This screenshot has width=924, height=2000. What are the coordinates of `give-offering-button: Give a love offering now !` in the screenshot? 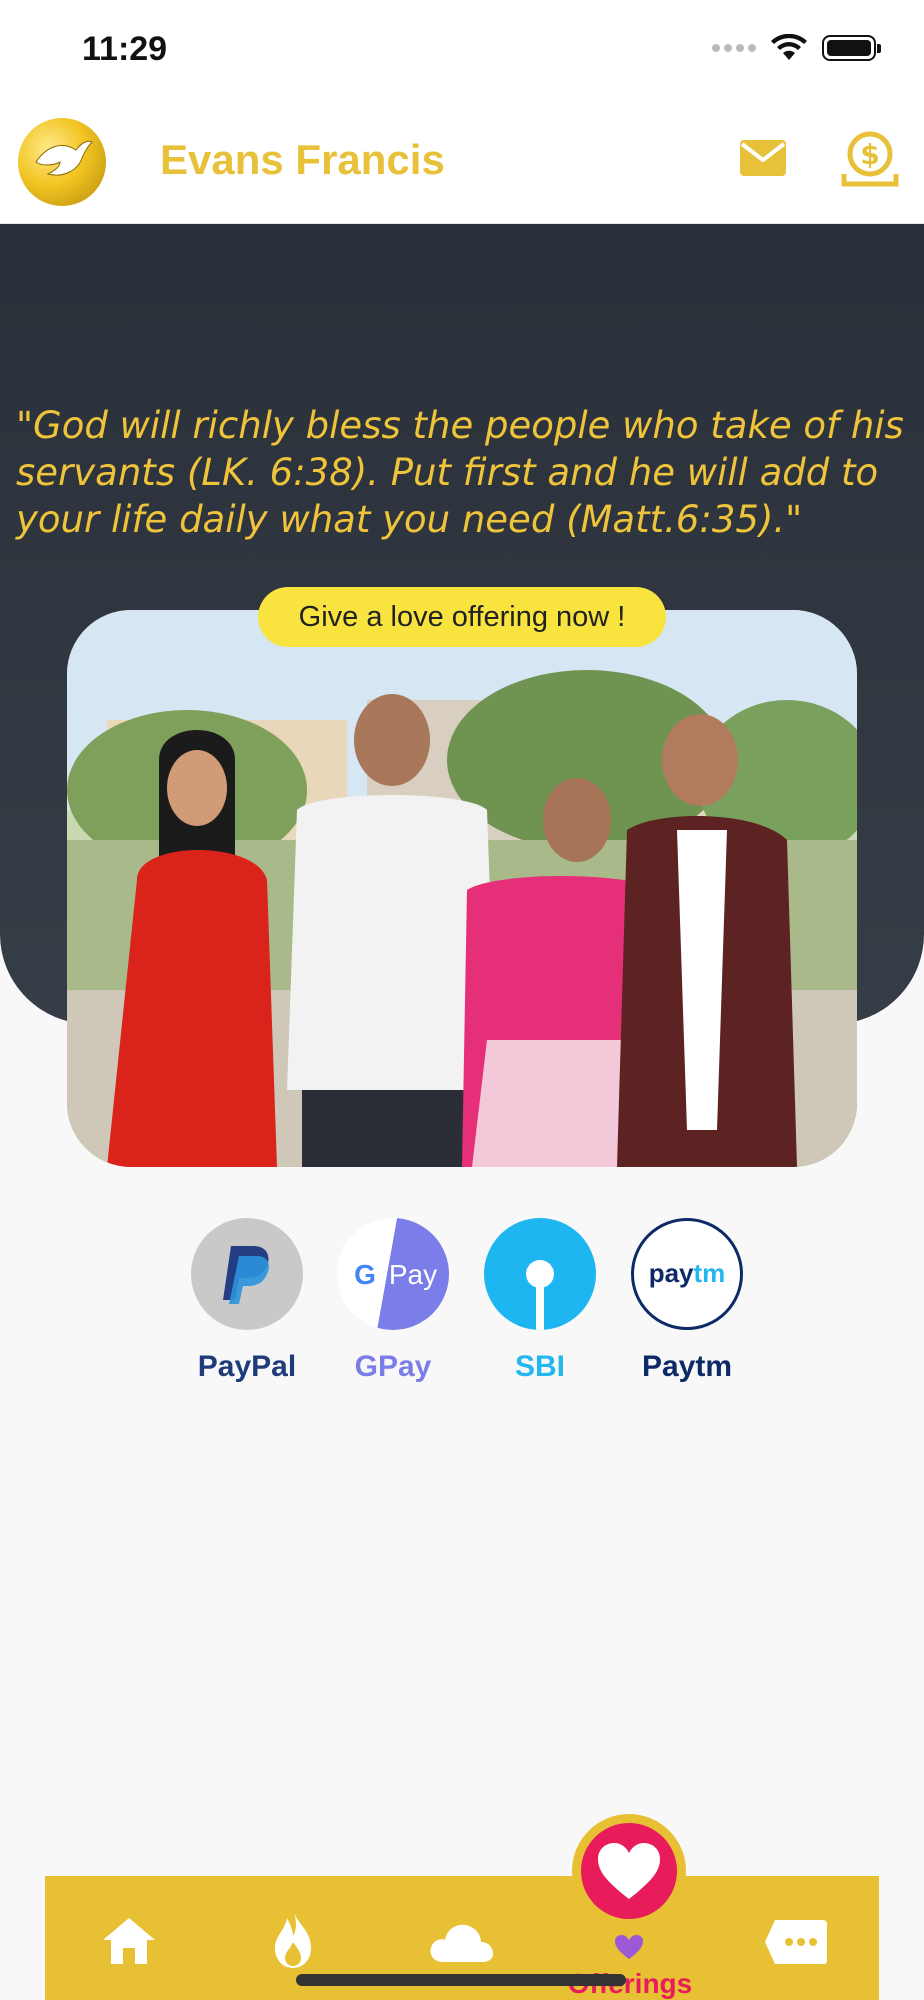 It's located at (462, 617).